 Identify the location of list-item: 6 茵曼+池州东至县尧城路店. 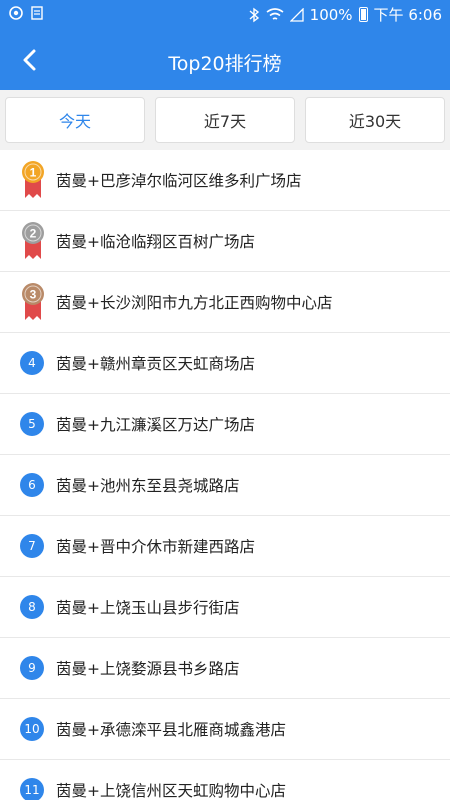
(225, 485).